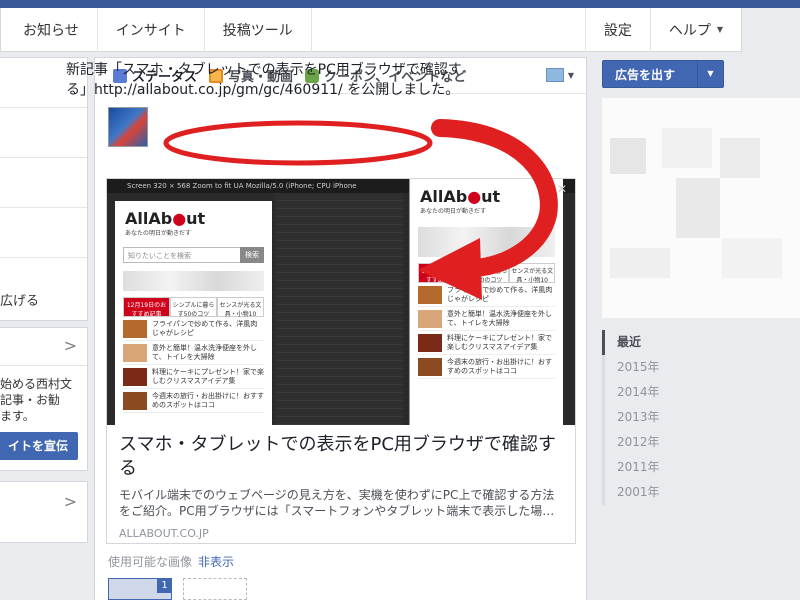 The height and width of the screenshot is (600, 800). What do you see at coordinates (689, 30) in the screenshot?
I see `nav-help-label: ヘルプ` at bounding box center [689, 30].